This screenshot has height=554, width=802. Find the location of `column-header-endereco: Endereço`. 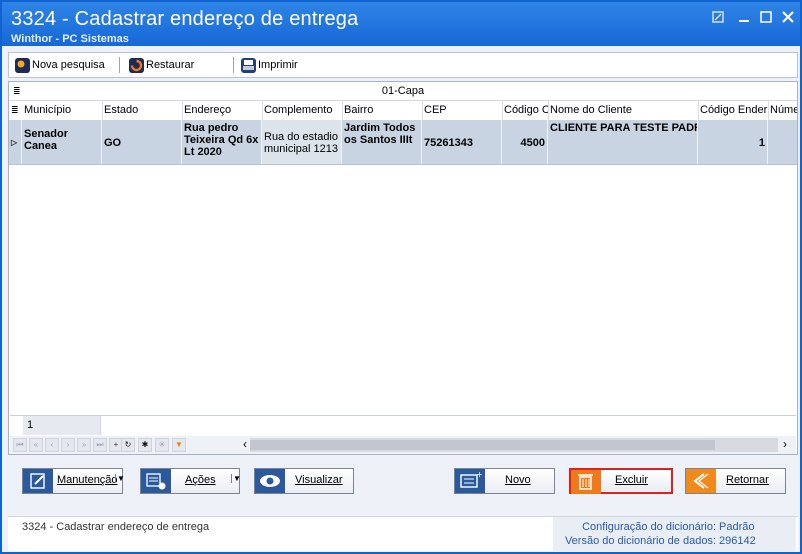

column-header-endereco: Endereço is located at coordinates (222, 110).